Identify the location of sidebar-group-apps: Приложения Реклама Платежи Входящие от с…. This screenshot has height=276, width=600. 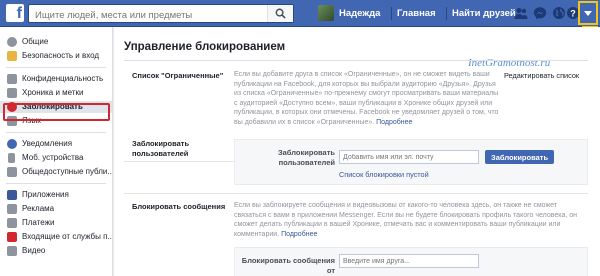
(56, 223).